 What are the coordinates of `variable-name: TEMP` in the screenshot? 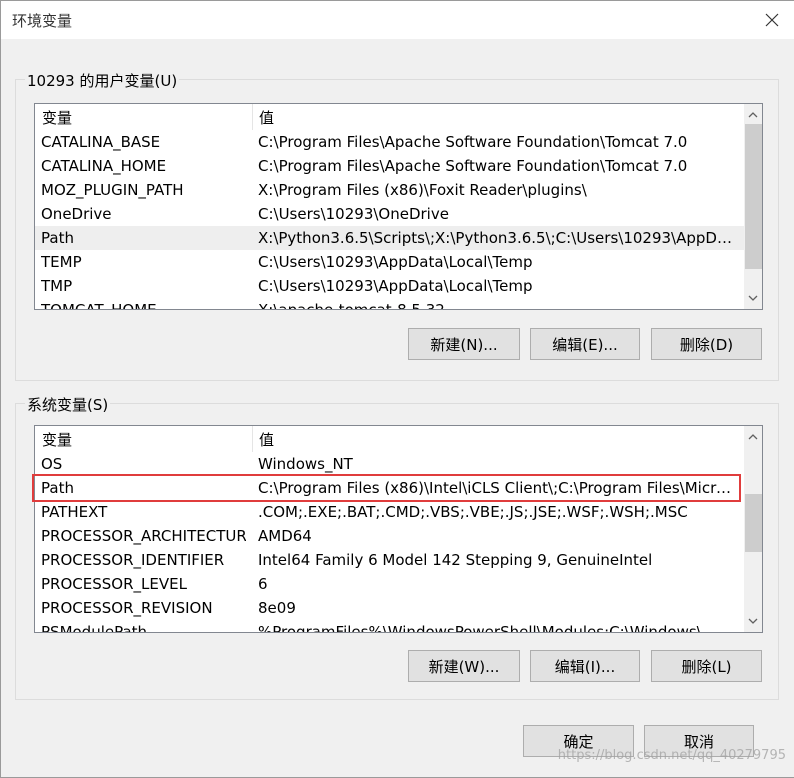 It's located at (61, 262).